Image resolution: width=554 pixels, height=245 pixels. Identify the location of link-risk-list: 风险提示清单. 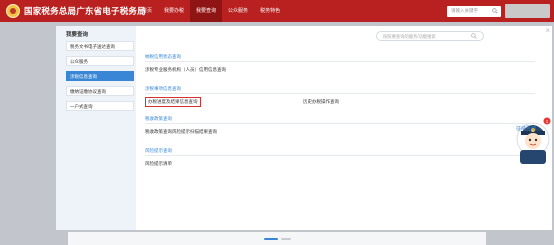
(158, 164).